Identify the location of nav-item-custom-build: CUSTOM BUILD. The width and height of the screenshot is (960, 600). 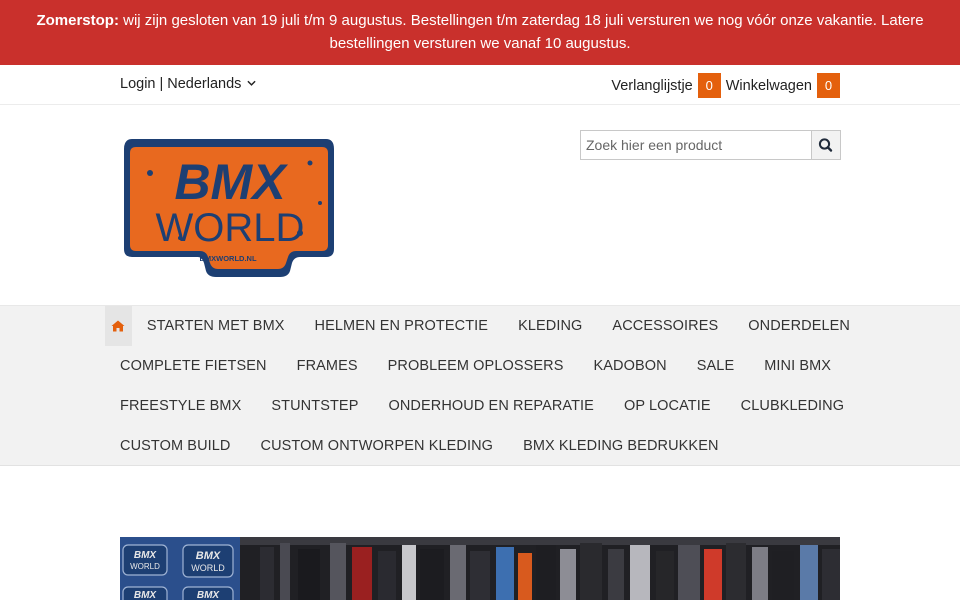
(175, 446).